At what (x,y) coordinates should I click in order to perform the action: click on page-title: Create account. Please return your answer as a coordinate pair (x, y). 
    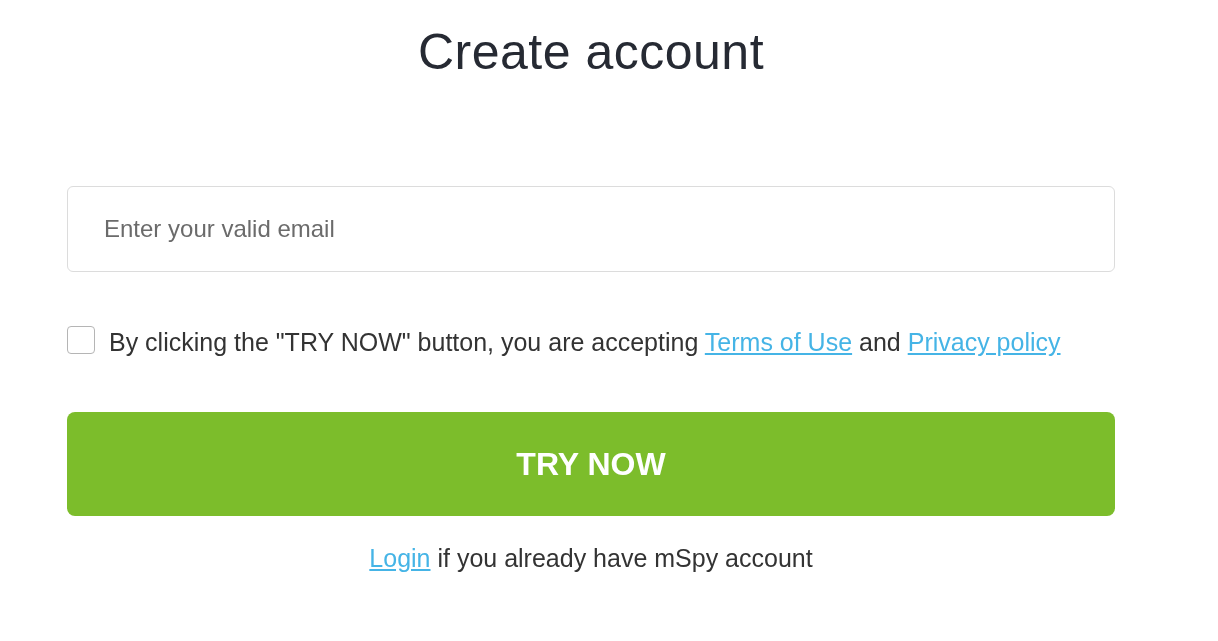
    Looking at the image, I should click on (591, 52).